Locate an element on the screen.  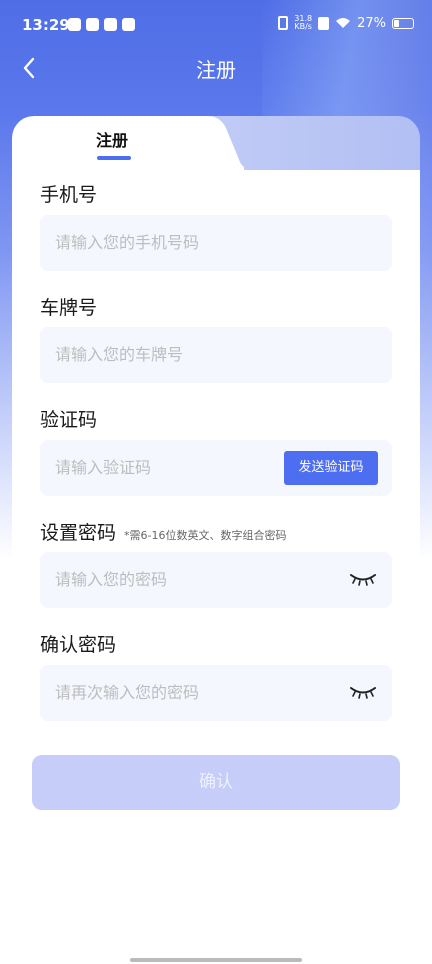
page-title: 注册 is located at coordinates (216, 70).